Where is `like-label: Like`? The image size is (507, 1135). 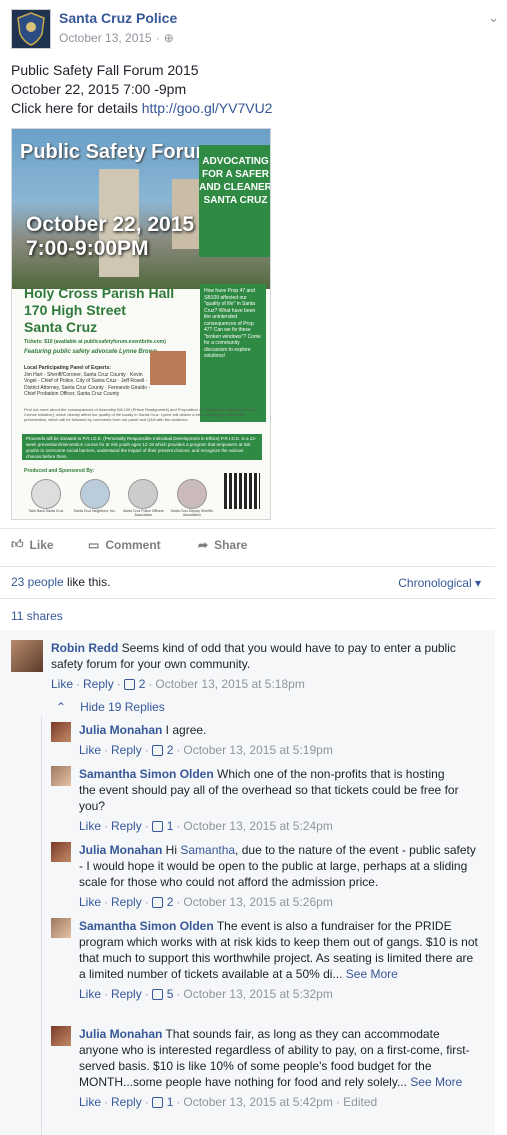 like-label: Like is located at coordinates (41, 544).